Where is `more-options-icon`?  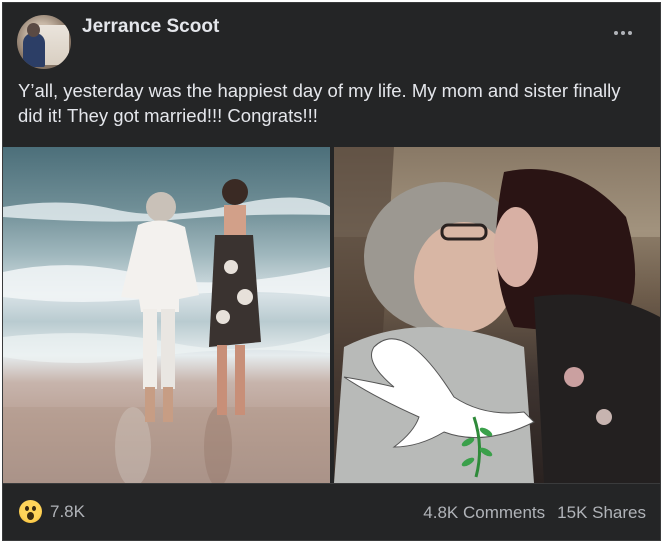
more-options-icon is located at coordinates (623, 33).